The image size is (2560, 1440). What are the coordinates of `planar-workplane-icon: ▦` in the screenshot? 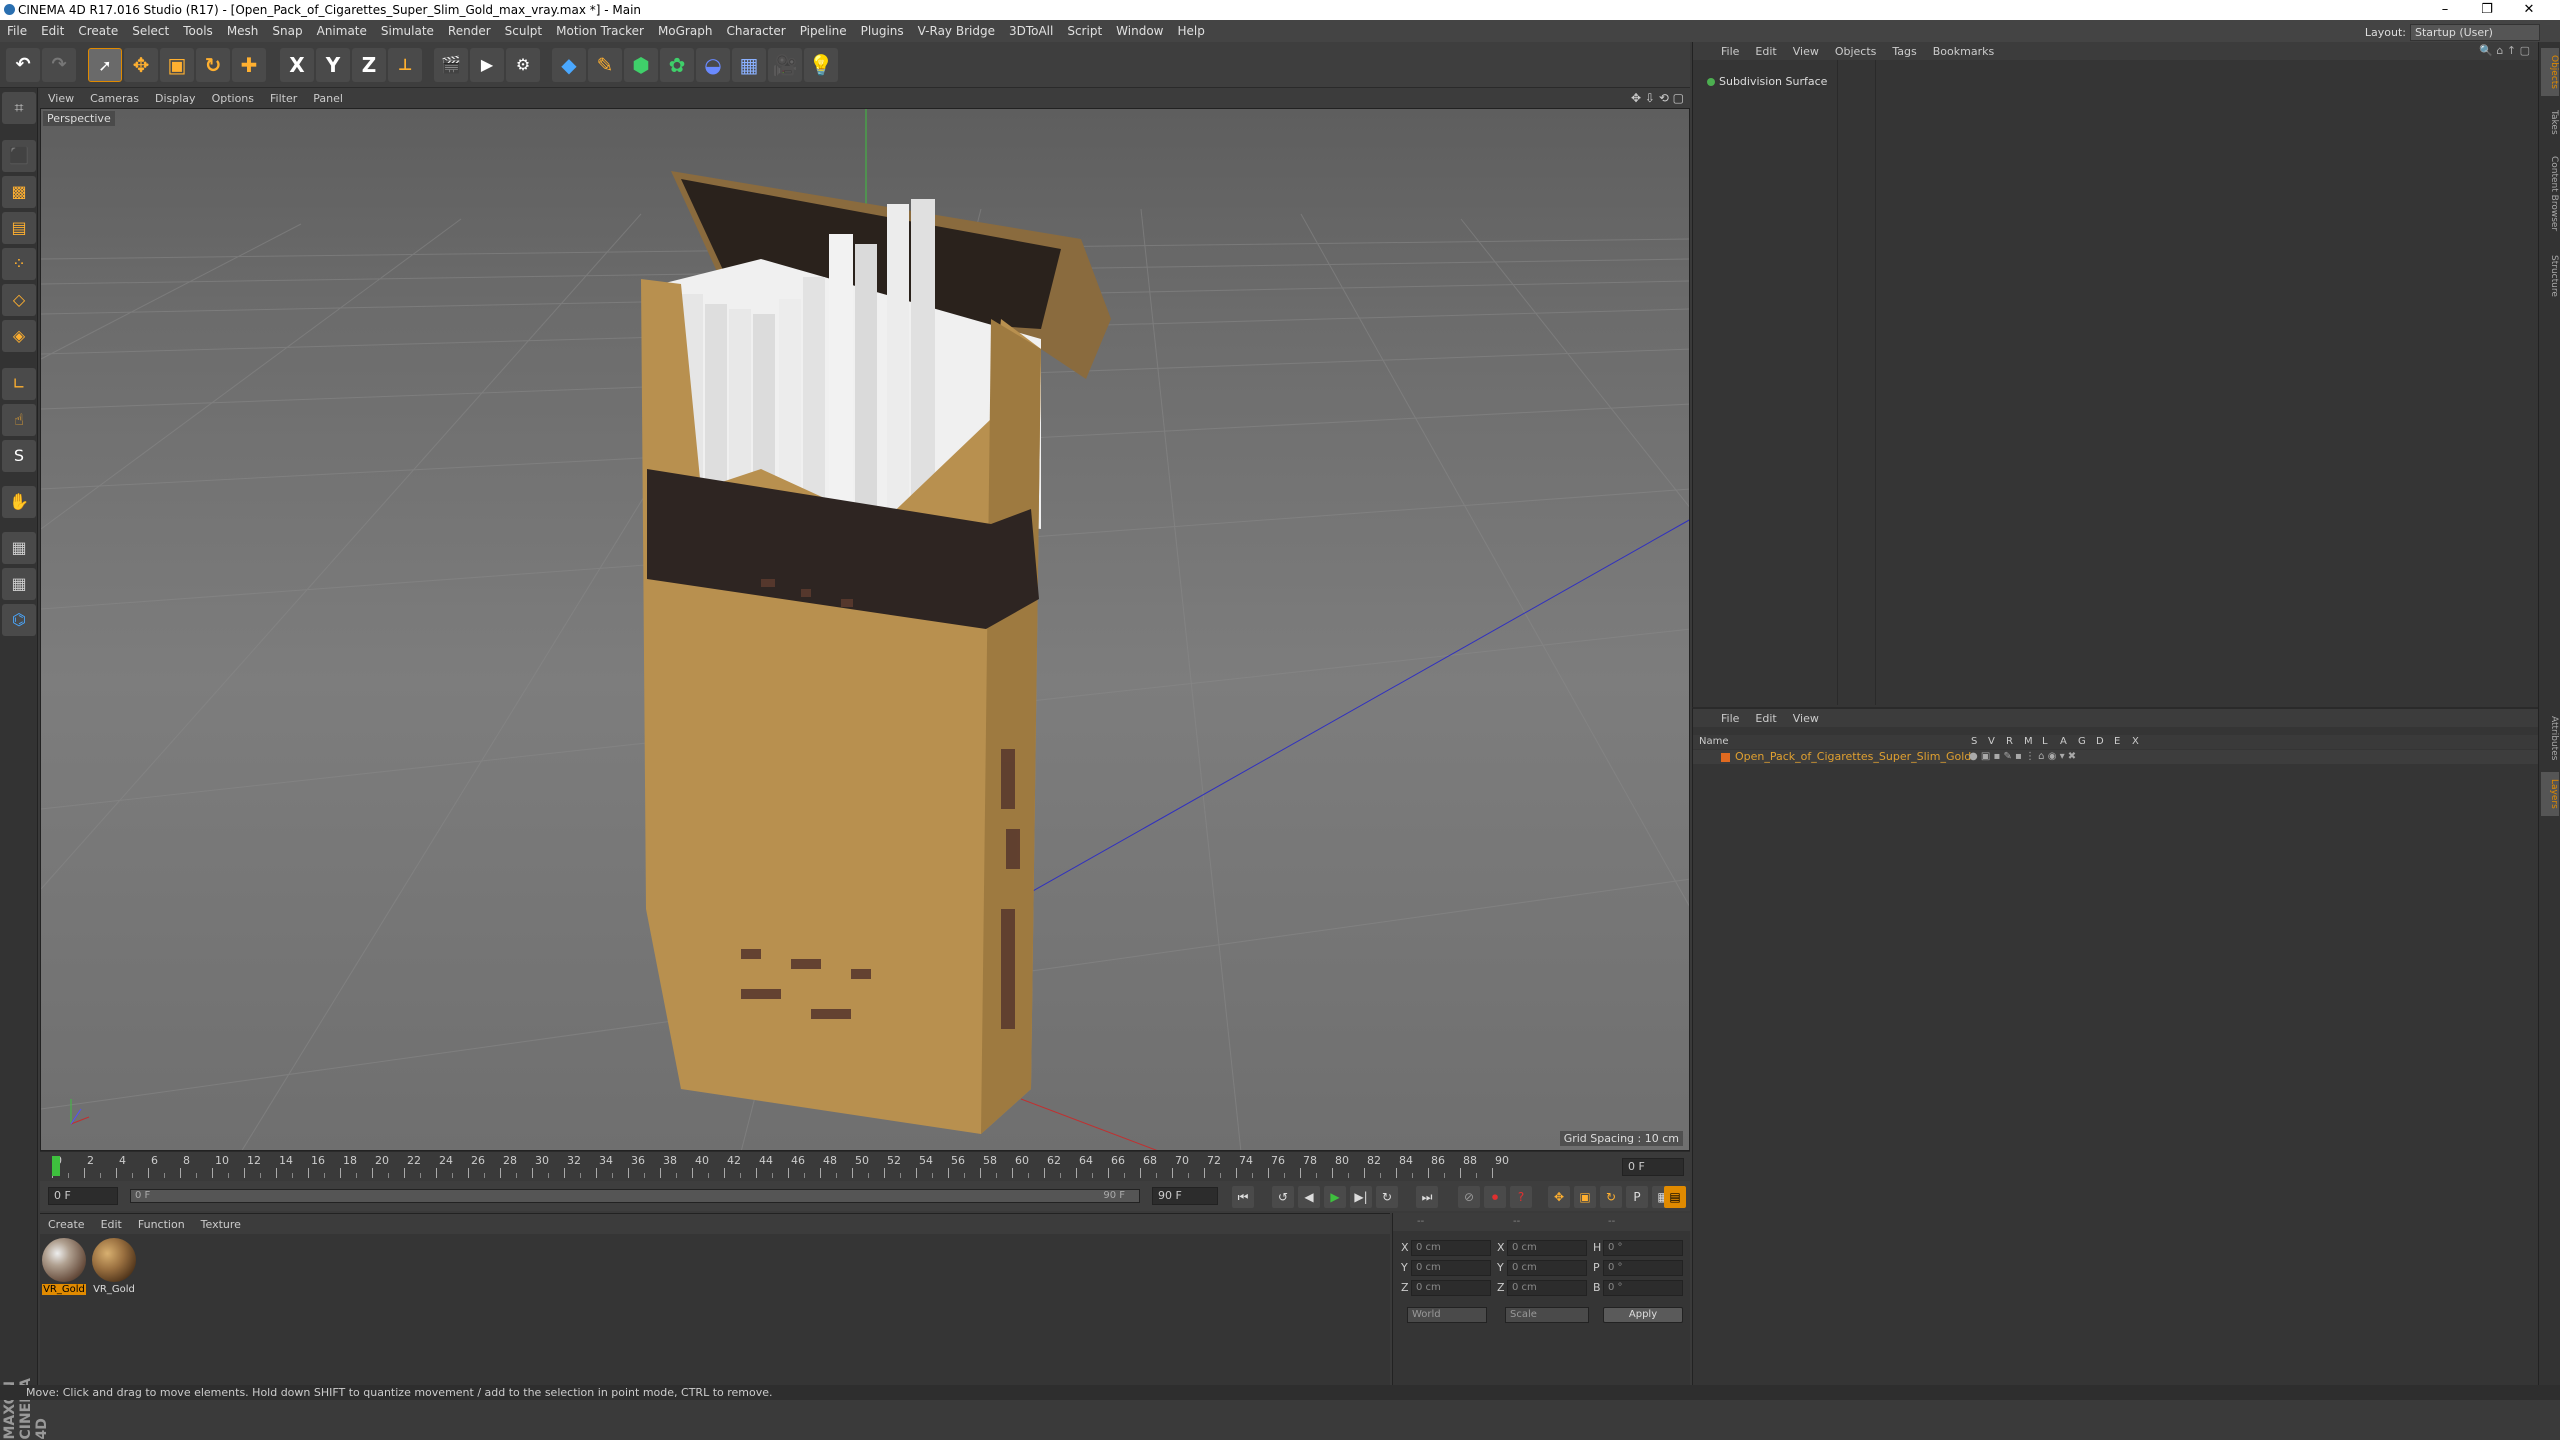 It's located at (19, 584).